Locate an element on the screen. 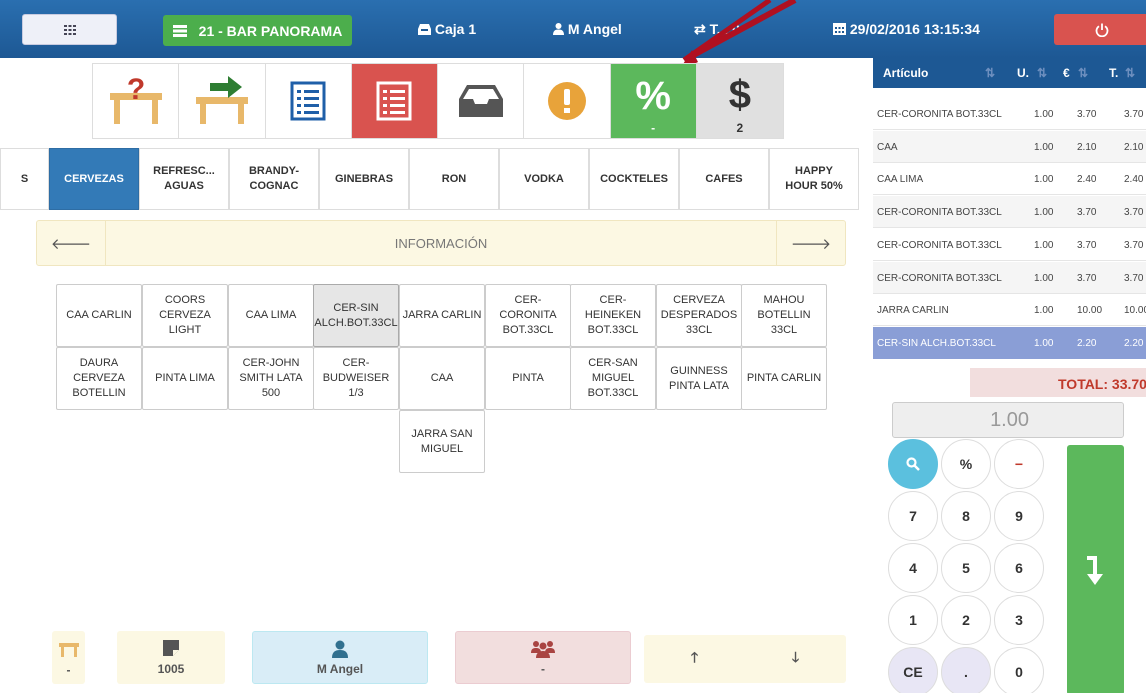 This screenshot has height=693, width=1146. category-tab: REFRESC... AGUAS is located at coordinates (184, 179).